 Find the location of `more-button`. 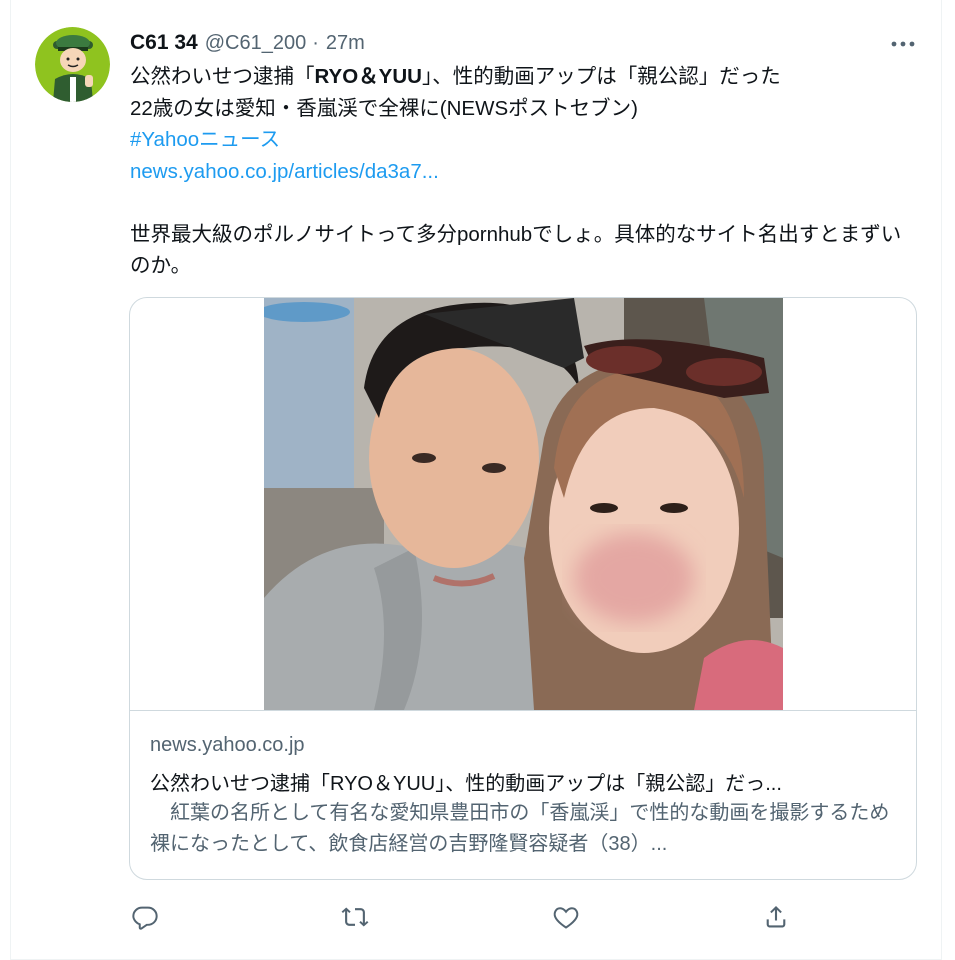

more-button is located at coordinates (903, 44).